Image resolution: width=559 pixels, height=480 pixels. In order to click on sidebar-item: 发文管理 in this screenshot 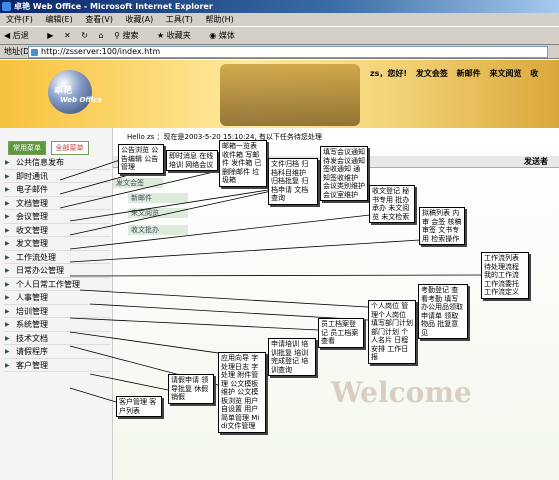, I will do `click(57, 244)`.